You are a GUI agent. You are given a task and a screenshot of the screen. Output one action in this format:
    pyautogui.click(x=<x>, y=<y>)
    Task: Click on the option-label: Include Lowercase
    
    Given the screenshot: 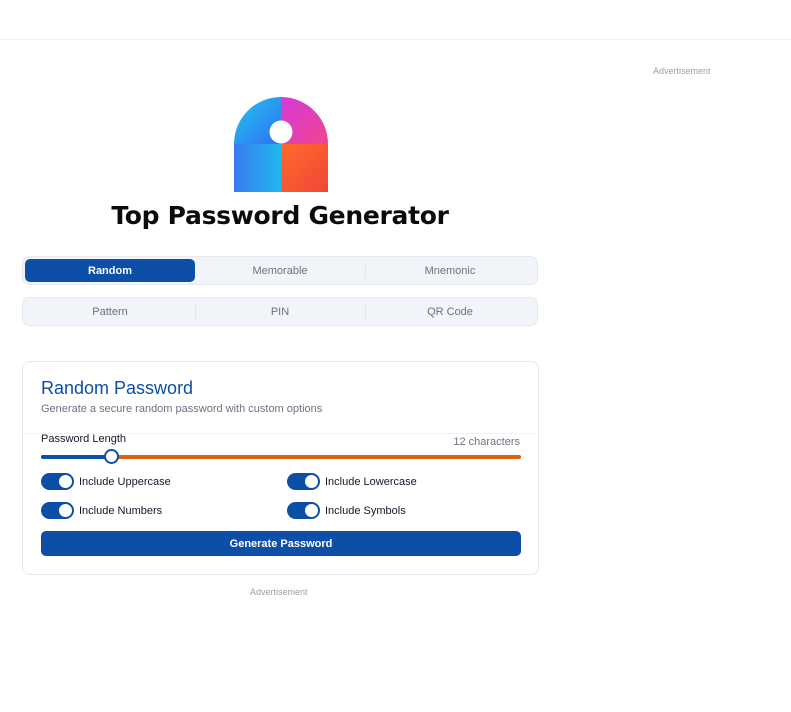 What is the action you would take?
    pyautogui.click(x=371, y=481)
    